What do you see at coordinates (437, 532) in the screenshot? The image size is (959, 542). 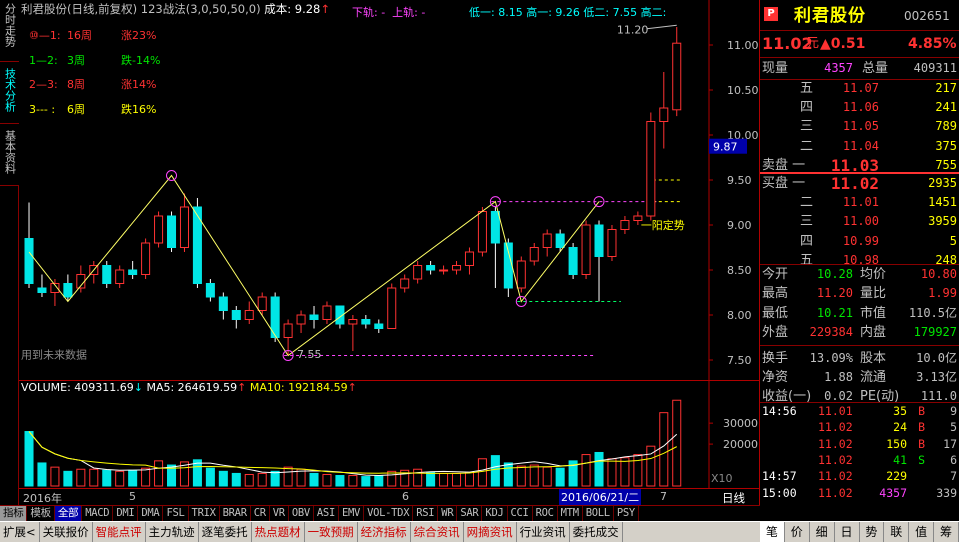 I see `function-tab: 综合资讯` at bounding box center [437, 532].